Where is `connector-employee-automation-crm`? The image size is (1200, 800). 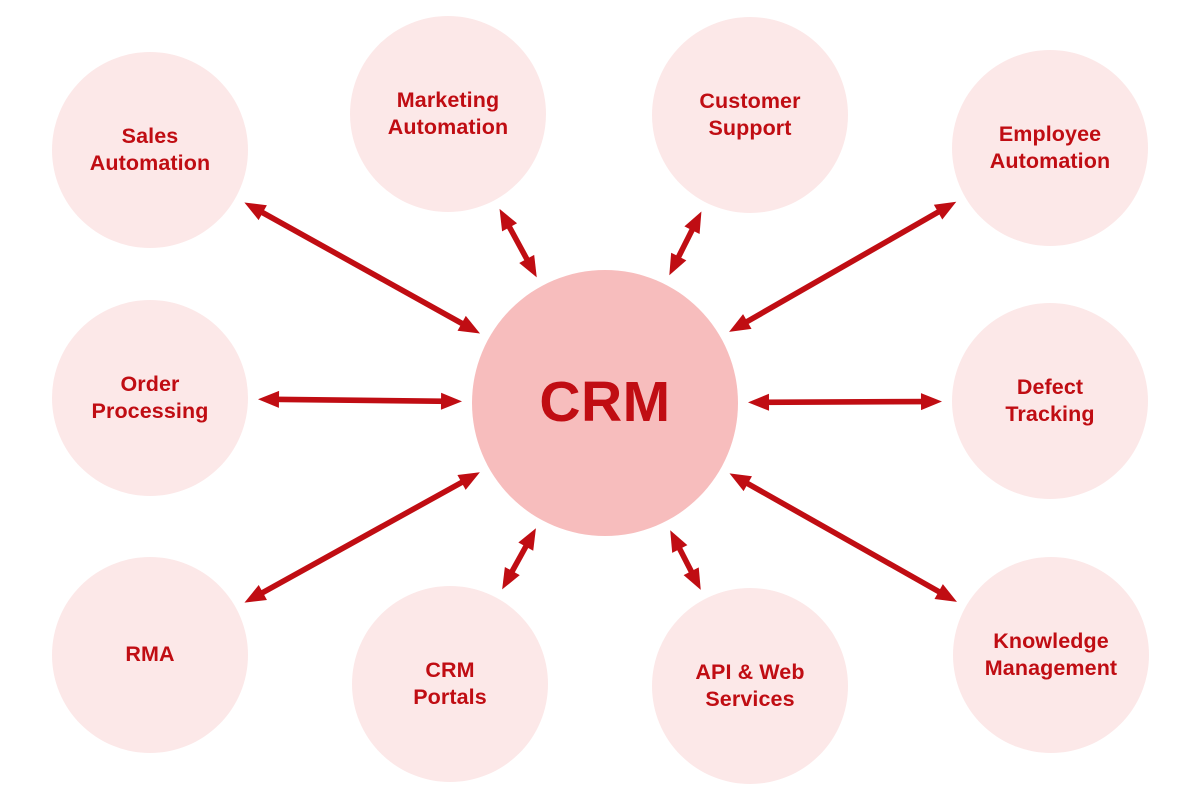
connector-employee-automation-crm is located at coordinates (843, 266).